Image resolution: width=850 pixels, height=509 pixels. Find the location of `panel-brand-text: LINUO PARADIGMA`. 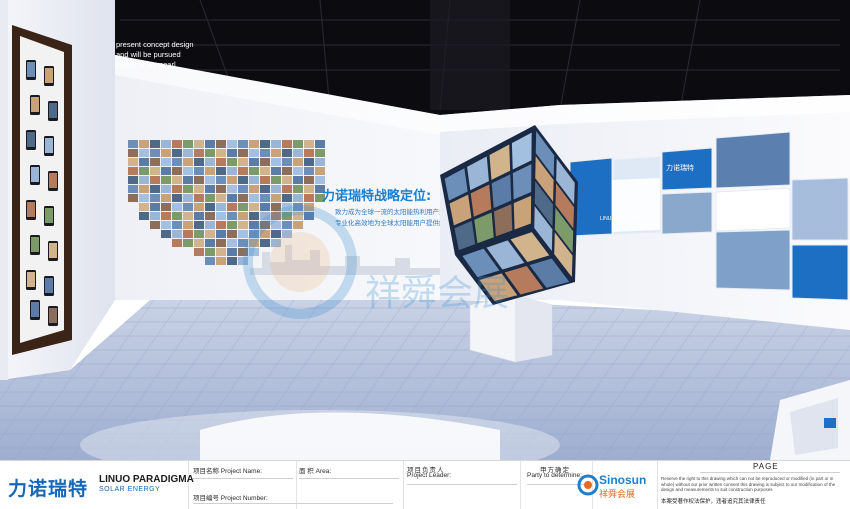

panel-brand-text: LINUO PARADIGMA is located at coordinates (623, 219).